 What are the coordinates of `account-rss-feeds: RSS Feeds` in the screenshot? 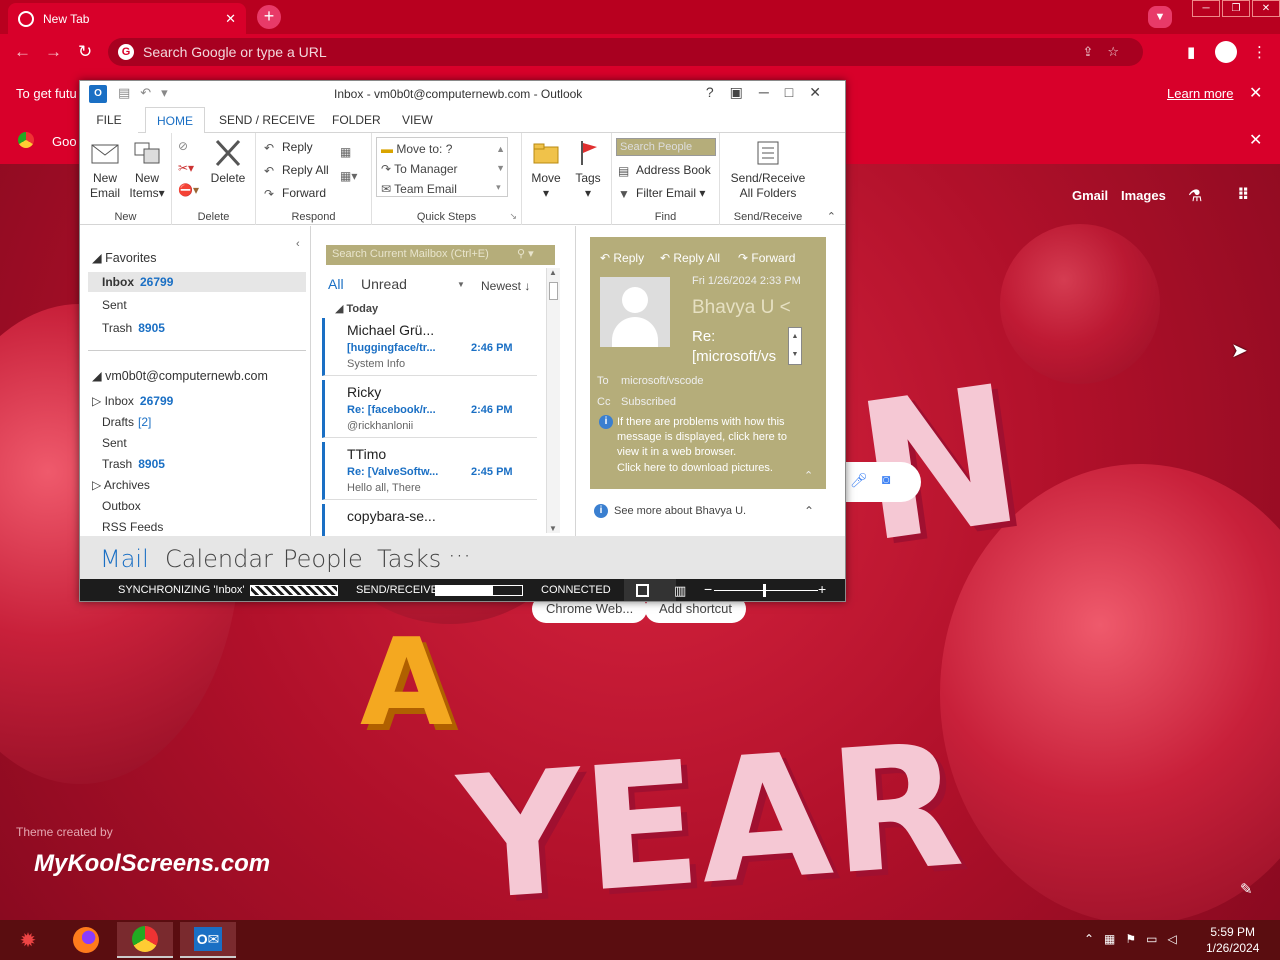 It's located at (132, 527).